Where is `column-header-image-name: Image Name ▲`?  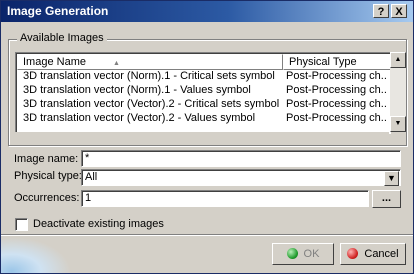 column-header-image-name: Image Name ▲ is located at coordinates (150, 62).